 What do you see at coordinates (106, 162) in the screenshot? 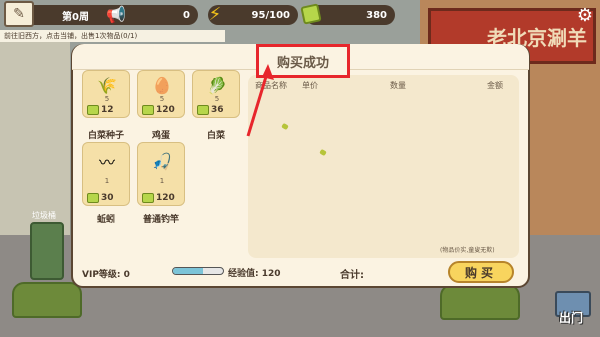
I see `worm-icon: 〰` at bounding box center [106, 162].